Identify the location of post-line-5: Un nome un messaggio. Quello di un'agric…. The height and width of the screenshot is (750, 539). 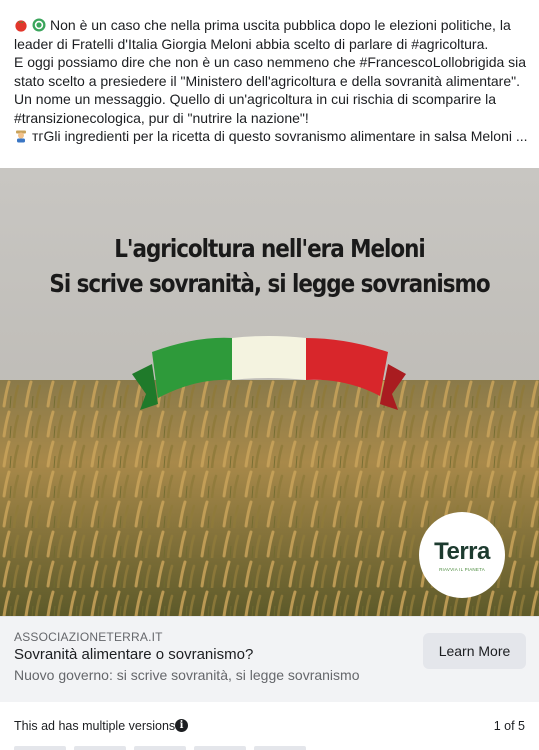
(255, 99).